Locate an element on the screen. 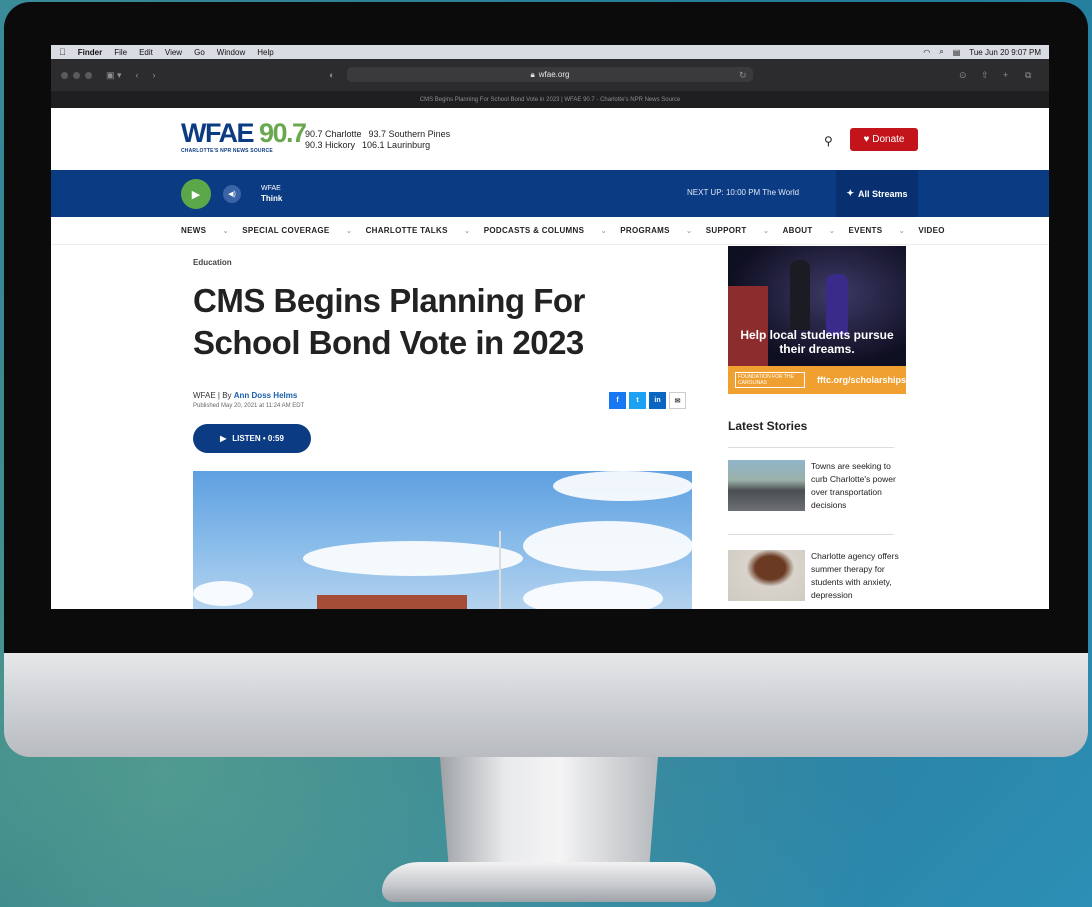  menu-help: Help is located at coordinates (265, 52).